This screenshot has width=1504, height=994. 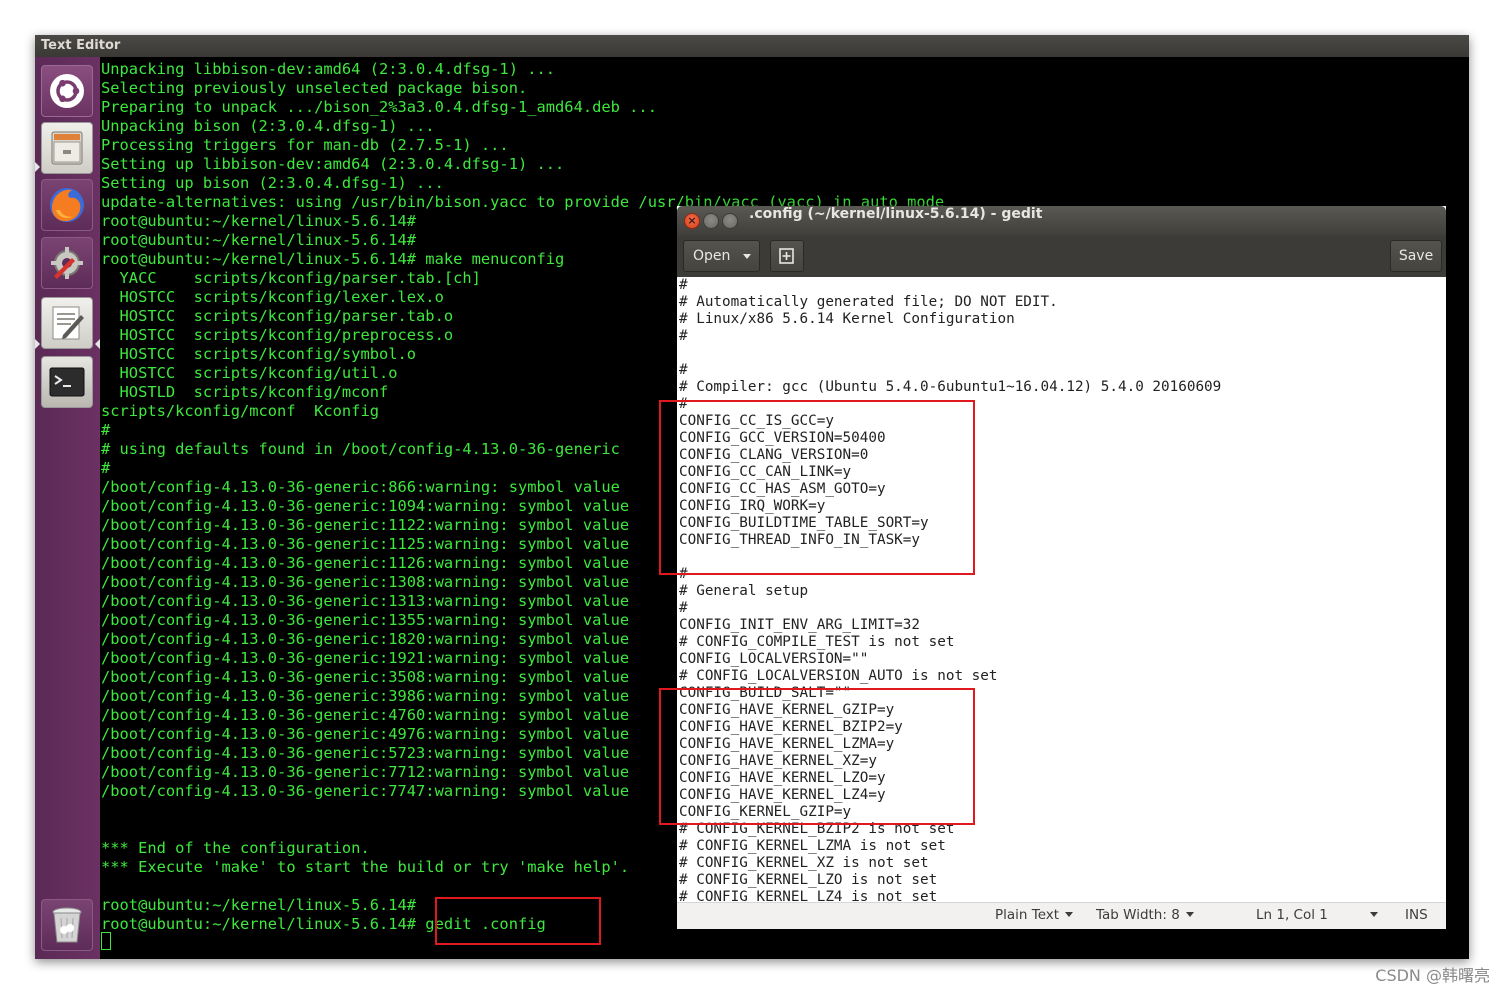 I want to click on document-line: # CONFIG_KERNEL_XZ is not set, so click(x=804, y=863).